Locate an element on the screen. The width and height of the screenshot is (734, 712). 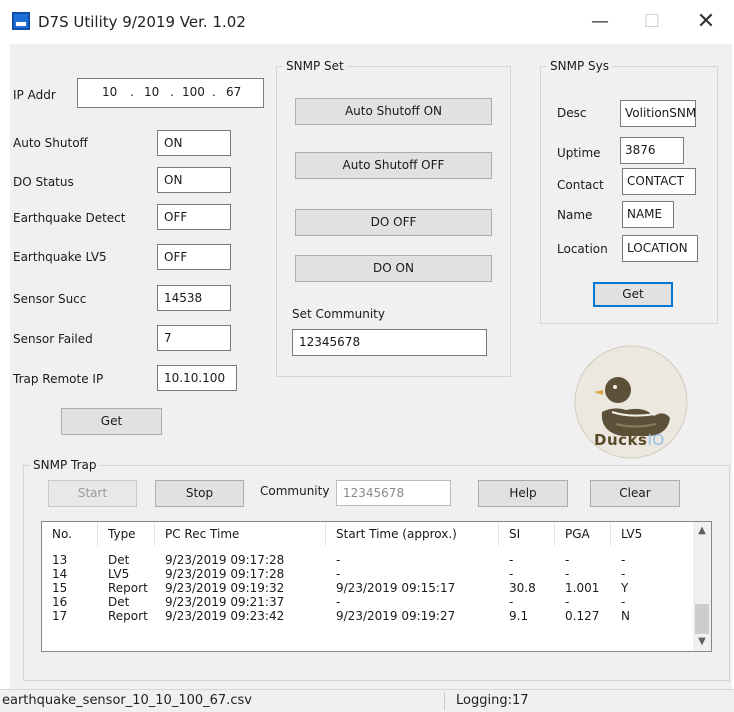
close-button: ✕ is located at coordinates (706, 22).